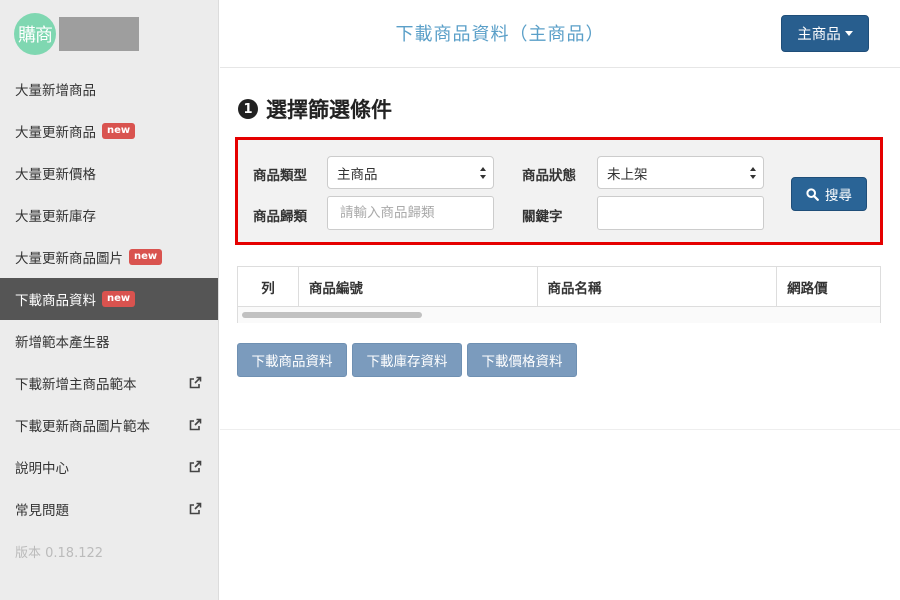 The height and width of the screenshot is (600, 900). I want to click on product-status-select: 未上架, so click(680, 172).